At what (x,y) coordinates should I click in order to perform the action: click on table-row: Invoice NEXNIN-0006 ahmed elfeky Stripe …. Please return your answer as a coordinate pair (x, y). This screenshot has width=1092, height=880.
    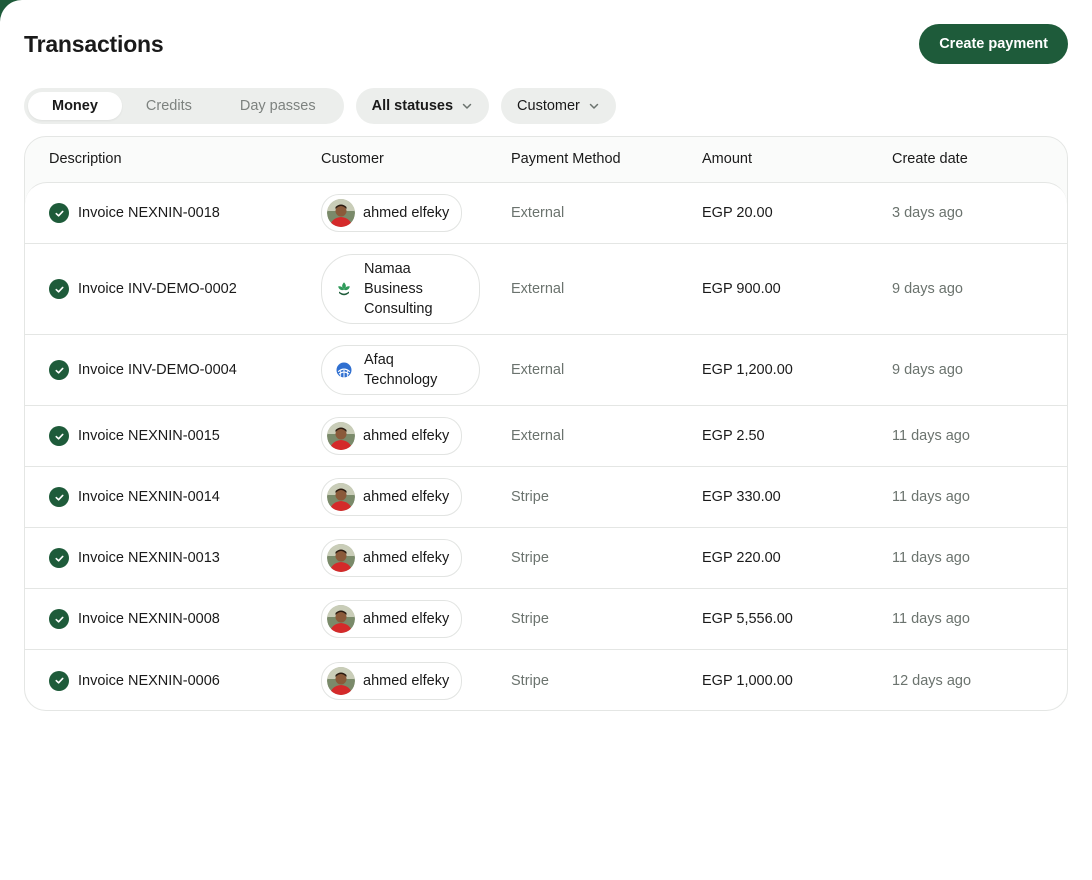
    Looking at the image, I should click on (546, 680).